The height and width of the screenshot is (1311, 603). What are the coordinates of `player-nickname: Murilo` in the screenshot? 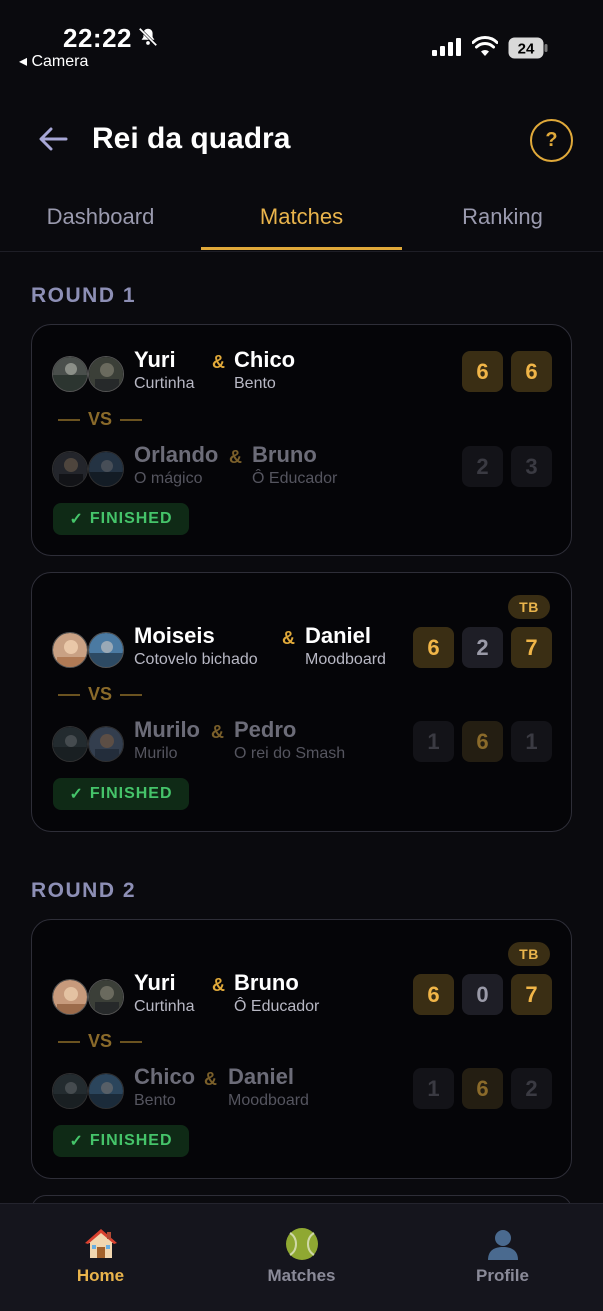 It's located at (156, 753).